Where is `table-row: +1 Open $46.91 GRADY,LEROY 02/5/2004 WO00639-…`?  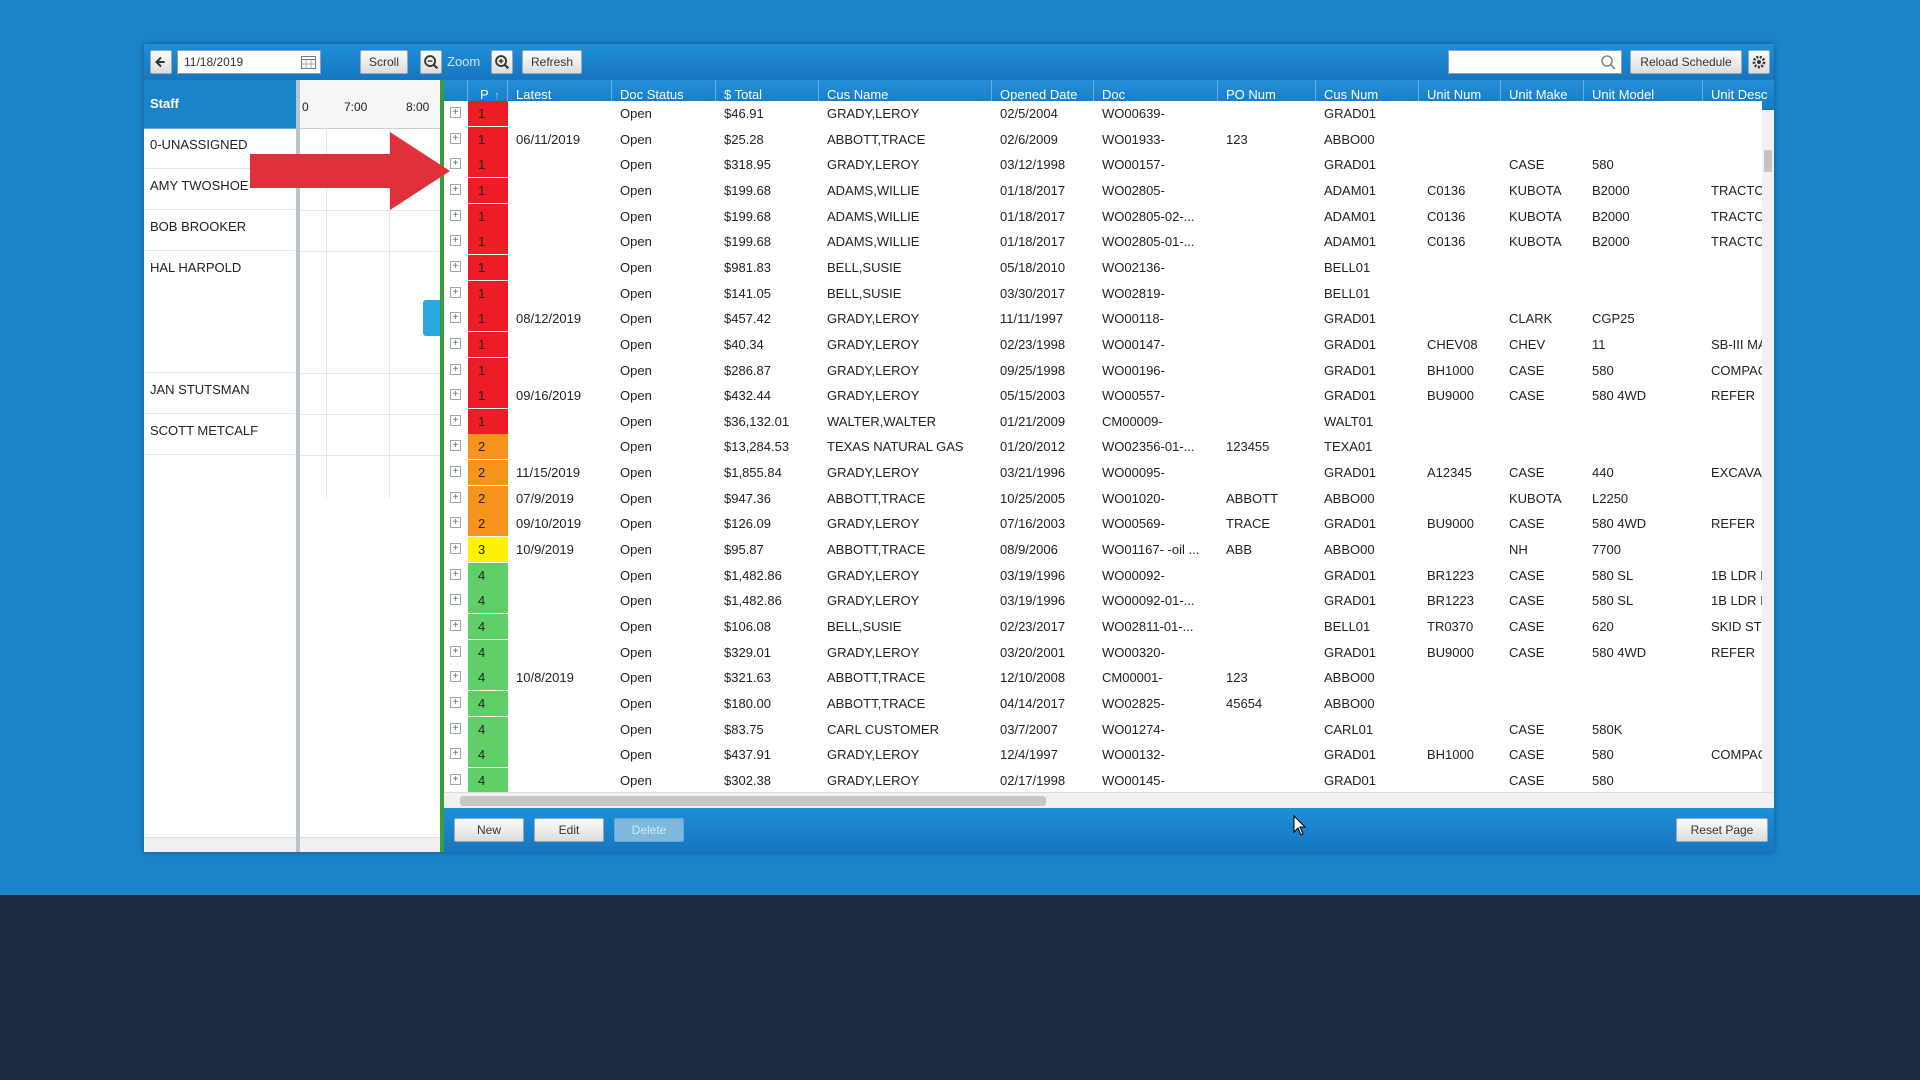
table-row: +1 Open $46.91 GRADY,LEROY 02/5/2004 WO00639-… is located at coordinates (1103, 114).